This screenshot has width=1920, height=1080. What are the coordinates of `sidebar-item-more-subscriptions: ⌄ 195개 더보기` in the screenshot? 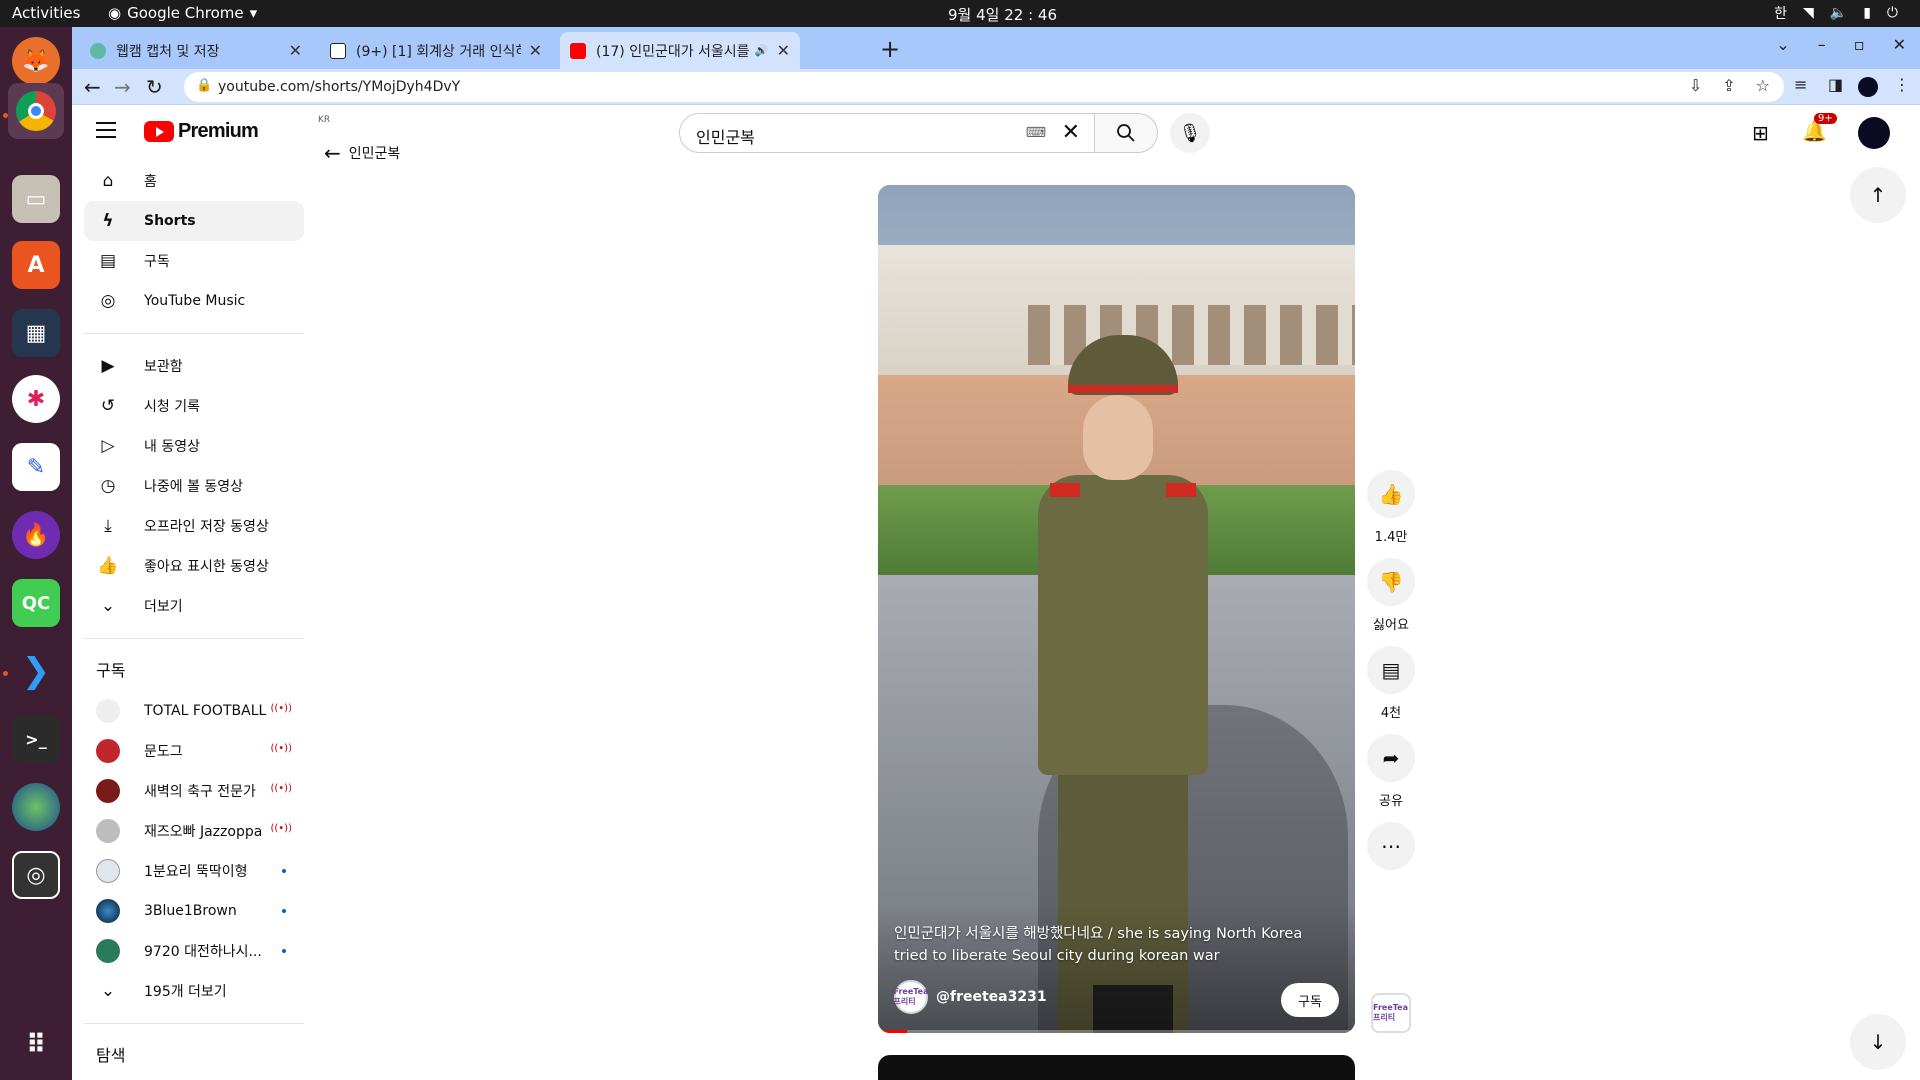 It's located at (194, 991).